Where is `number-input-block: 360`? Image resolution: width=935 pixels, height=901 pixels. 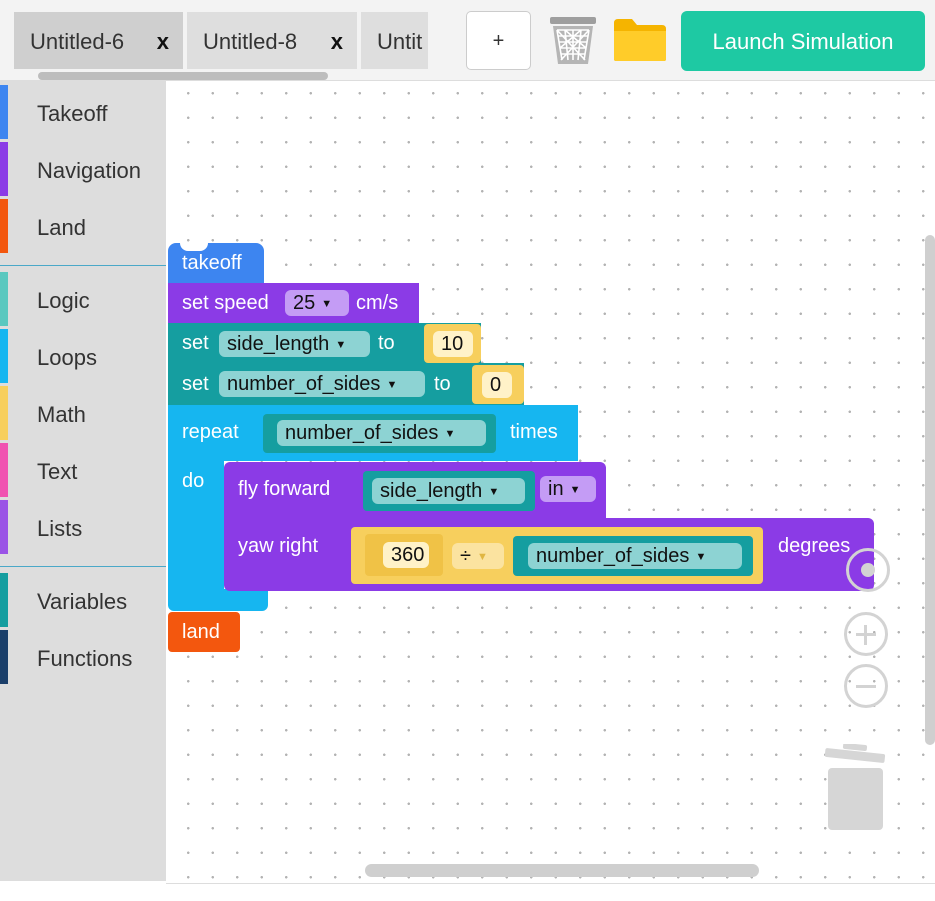 number-input-block: 360 is located at coordinates (404, 555).